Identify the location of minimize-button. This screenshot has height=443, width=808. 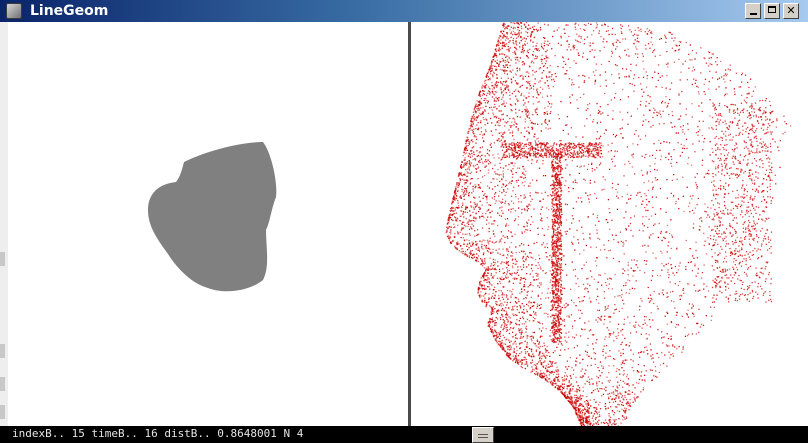
(753, 11).